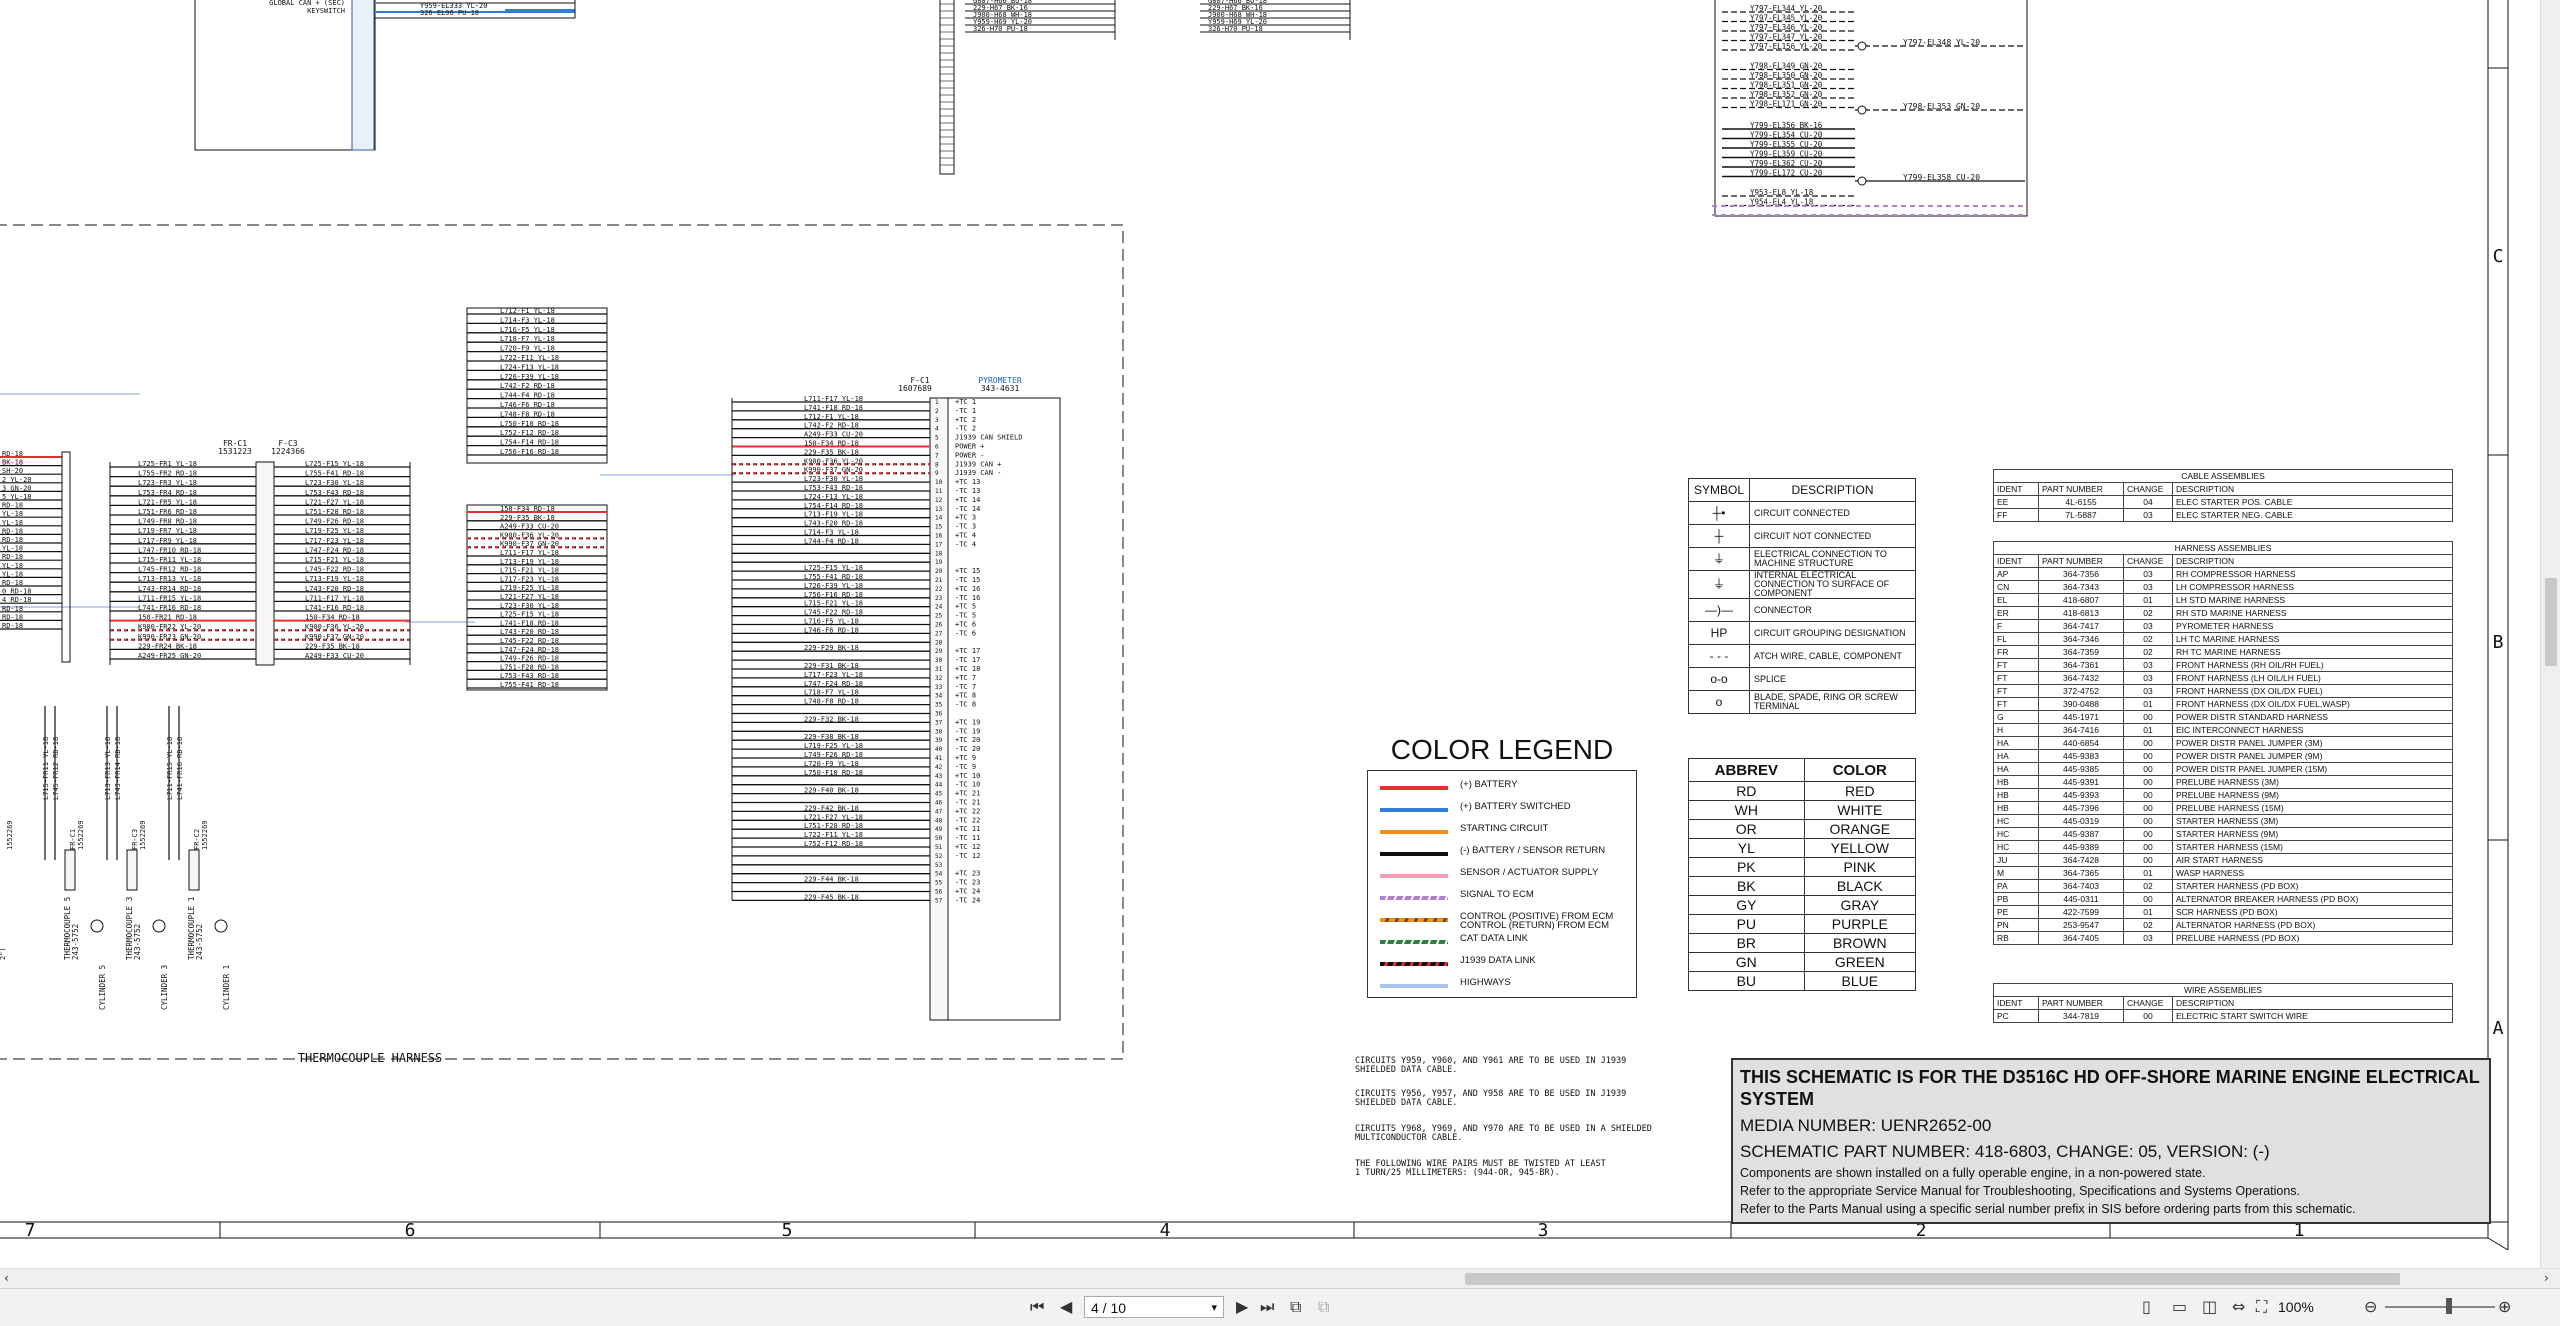  I want to click on legend-label: SIGNAL TO ECM, so click(1497, 894).